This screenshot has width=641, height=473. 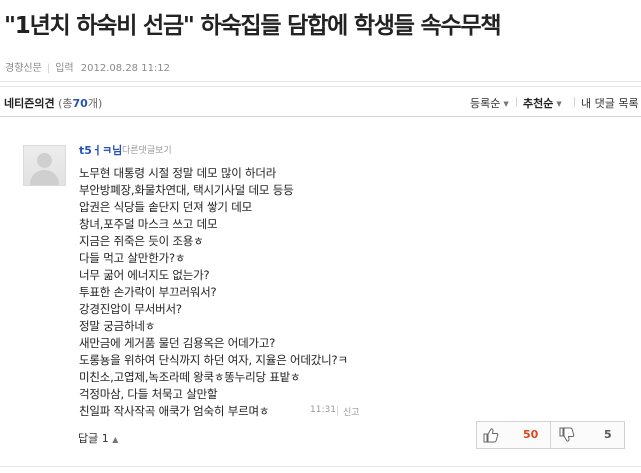 What do you see at coordinates (44, 160) in the screenshot?
I see `avatar-head-shape` at bounding box center [44, 160].